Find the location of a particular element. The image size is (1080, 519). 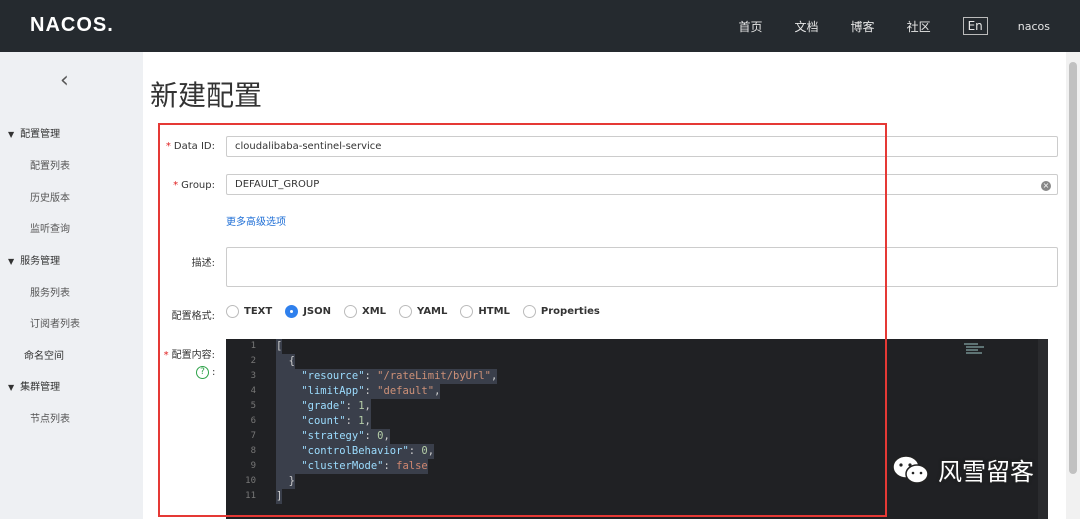

code-line: "limitApp": "default", is located at coordinates (358, 391).